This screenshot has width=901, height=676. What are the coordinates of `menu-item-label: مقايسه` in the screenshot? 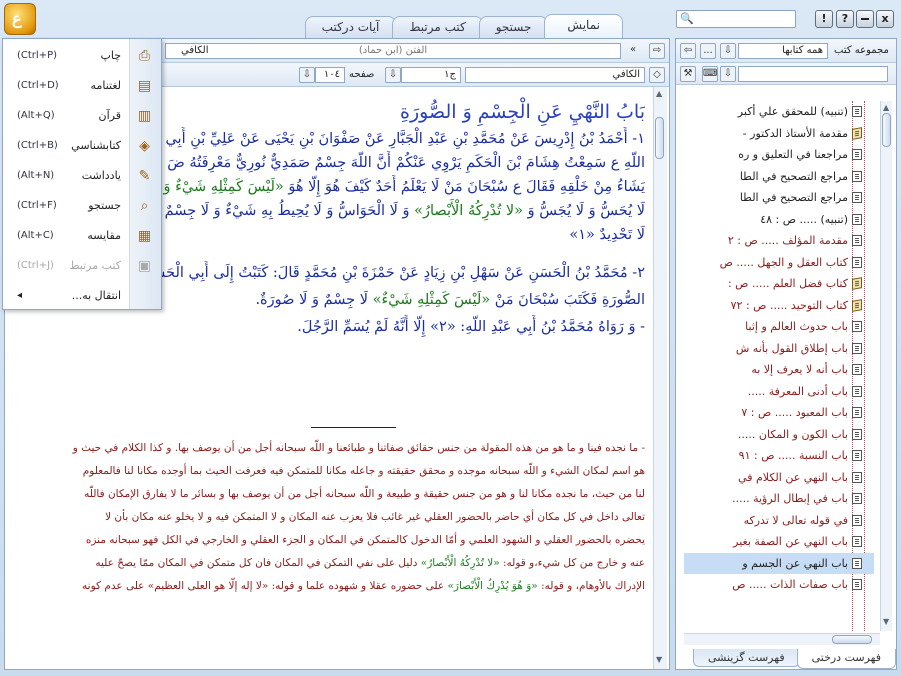 It's located at (104, 235).